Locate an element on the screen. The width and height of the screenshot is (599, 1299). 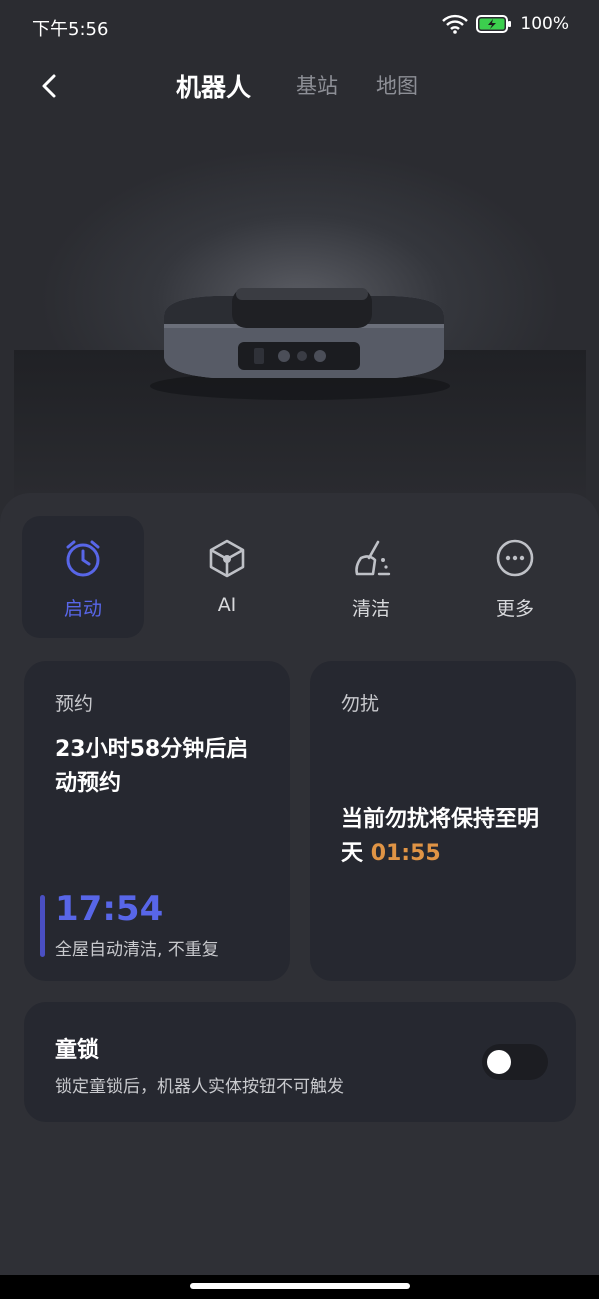
status-bar: 下午5:56 100% is located at coordinates (299, 26).